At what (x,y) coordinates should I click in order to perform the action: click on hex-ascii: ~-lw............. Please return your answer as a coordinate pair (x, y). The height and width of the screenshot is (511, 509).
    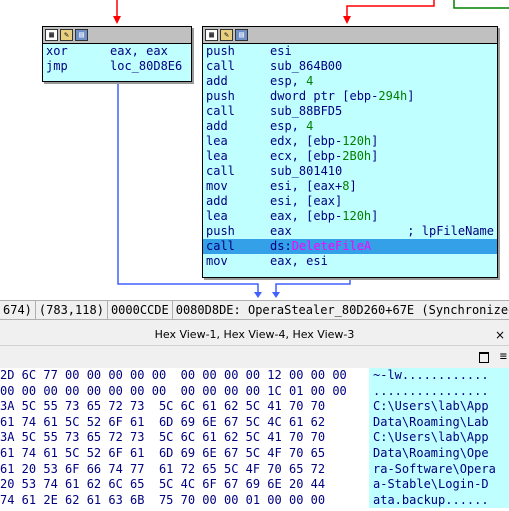
    Looking at the image, I should click on (439, 376).